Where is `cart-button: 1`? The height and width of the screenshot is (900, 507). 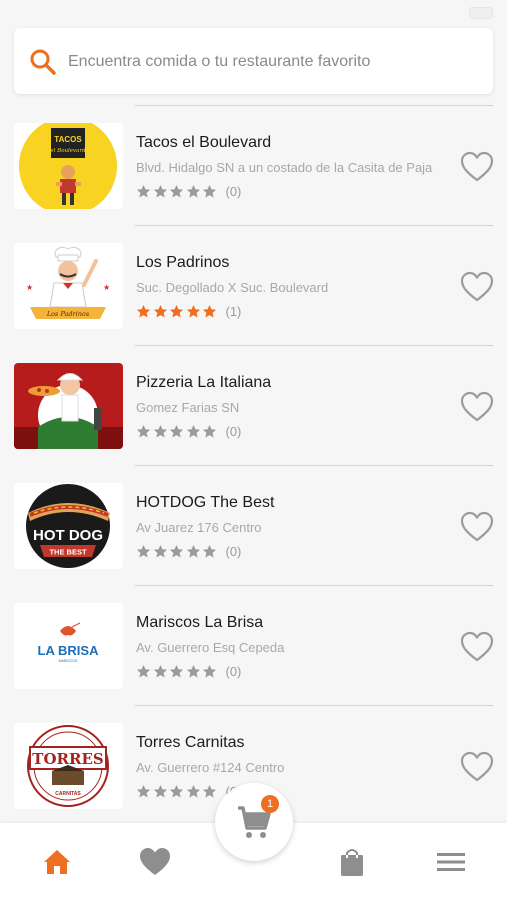 cart-button: 1 is located at coordinates (254, 822).